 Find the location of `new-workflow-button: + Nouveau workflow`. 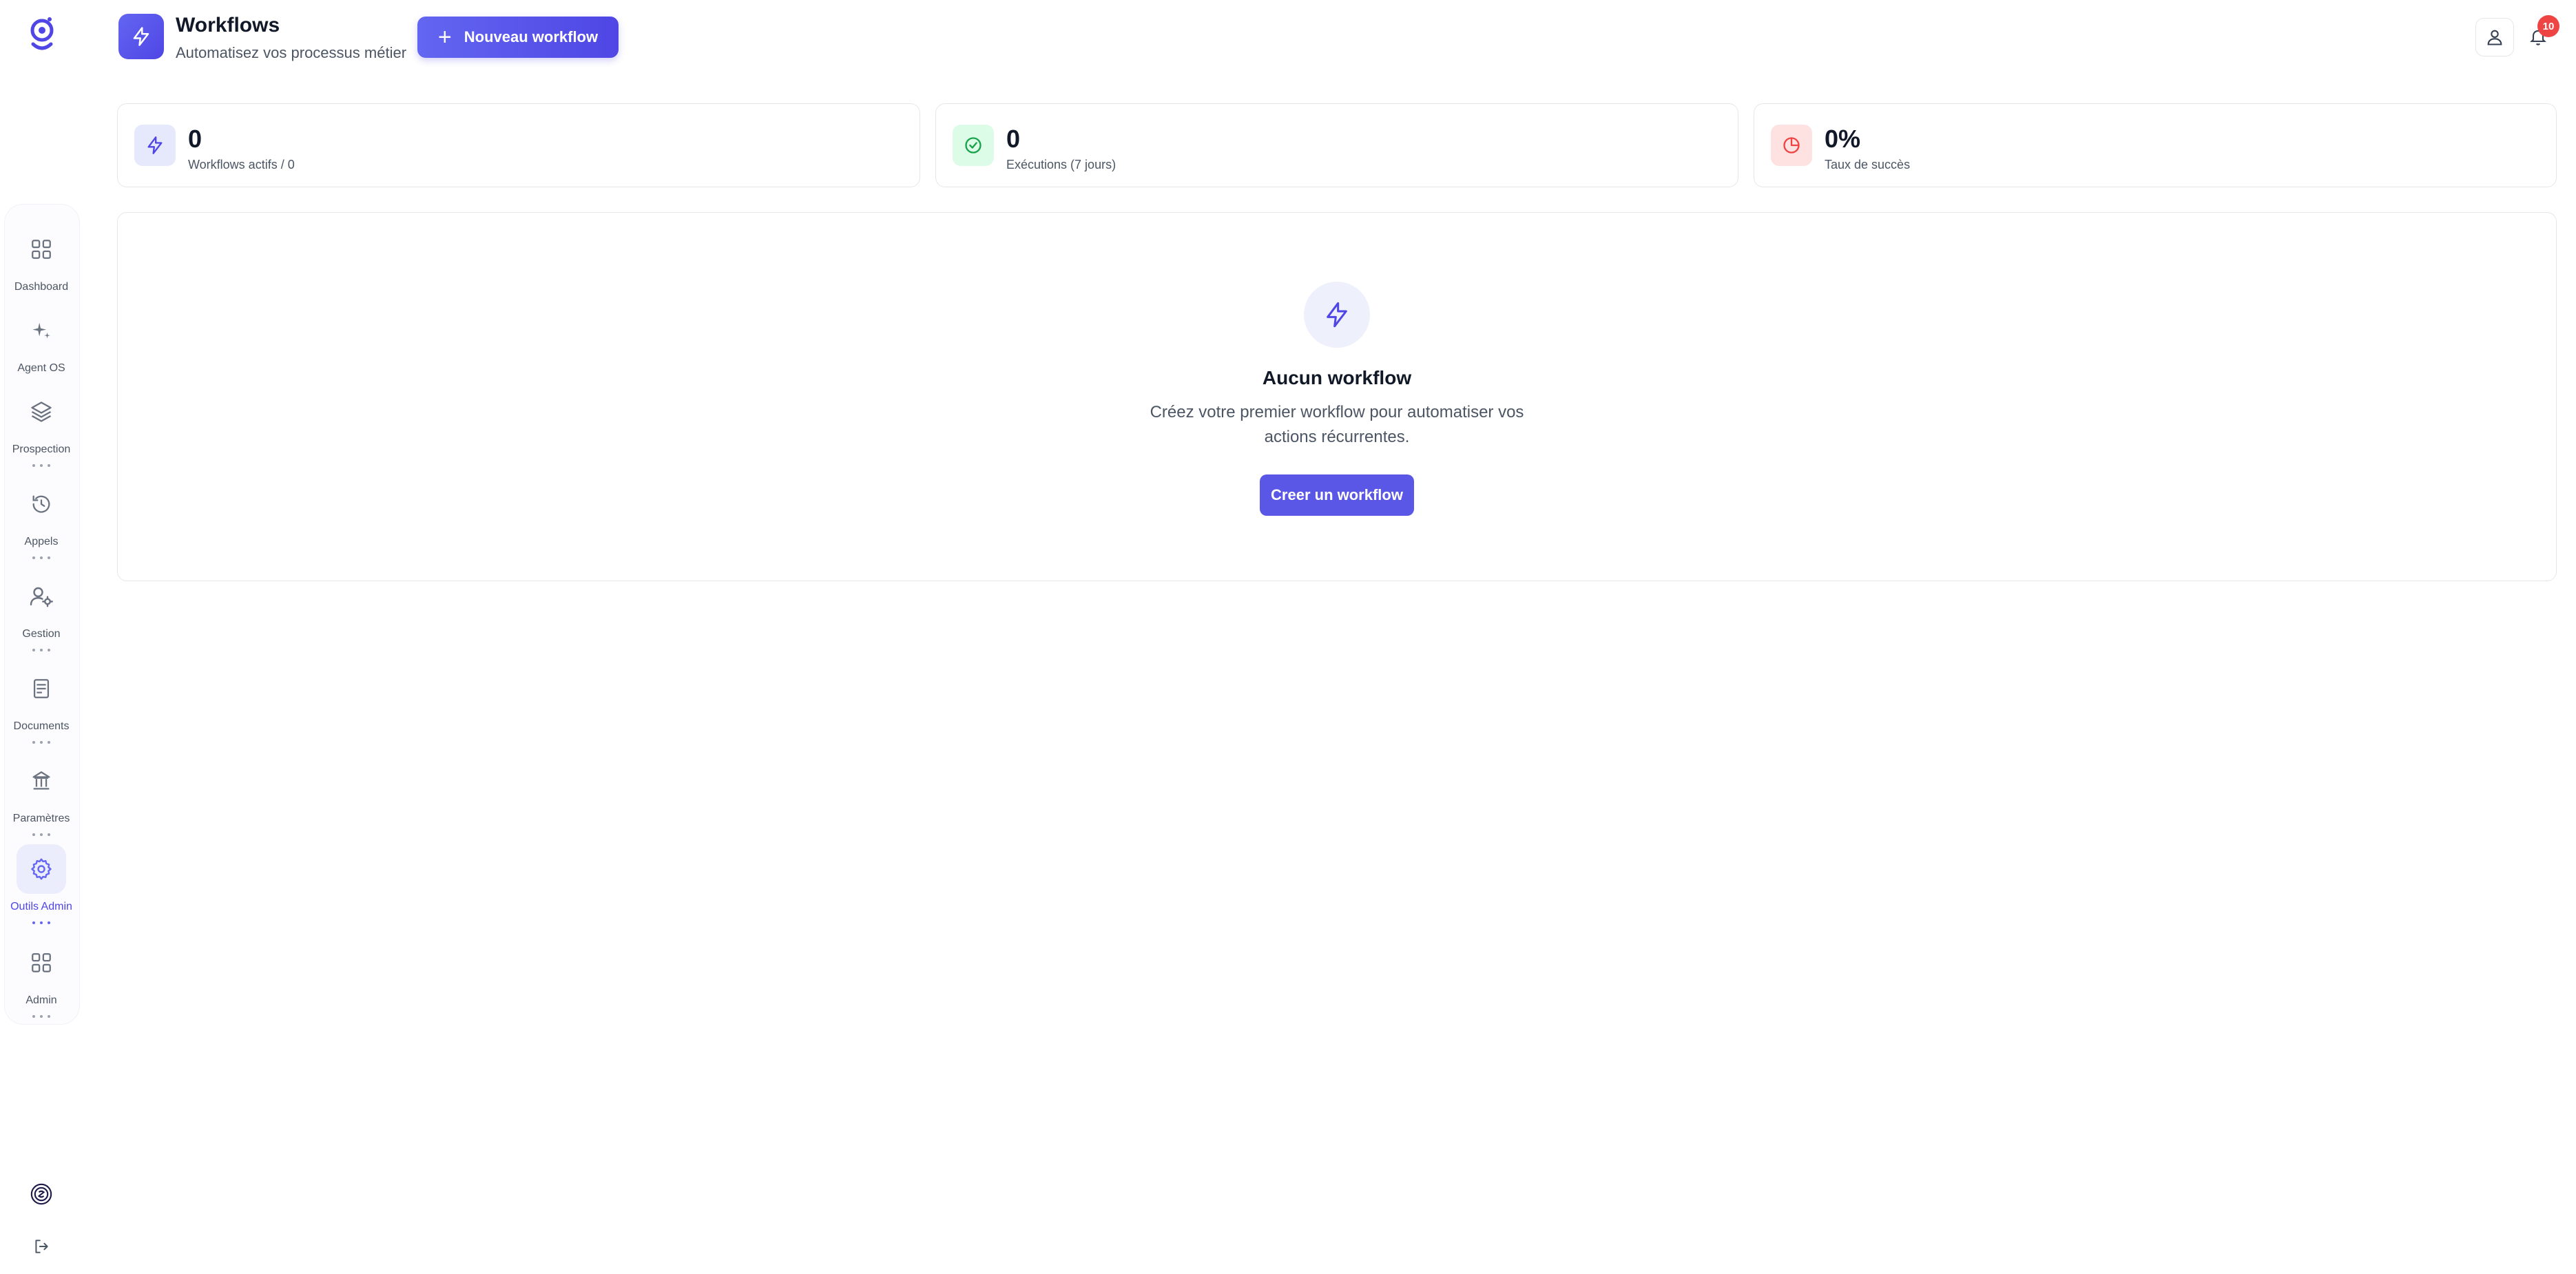

new-workflow-button: + Nouveau workflow is located at coordinates (518, 37).